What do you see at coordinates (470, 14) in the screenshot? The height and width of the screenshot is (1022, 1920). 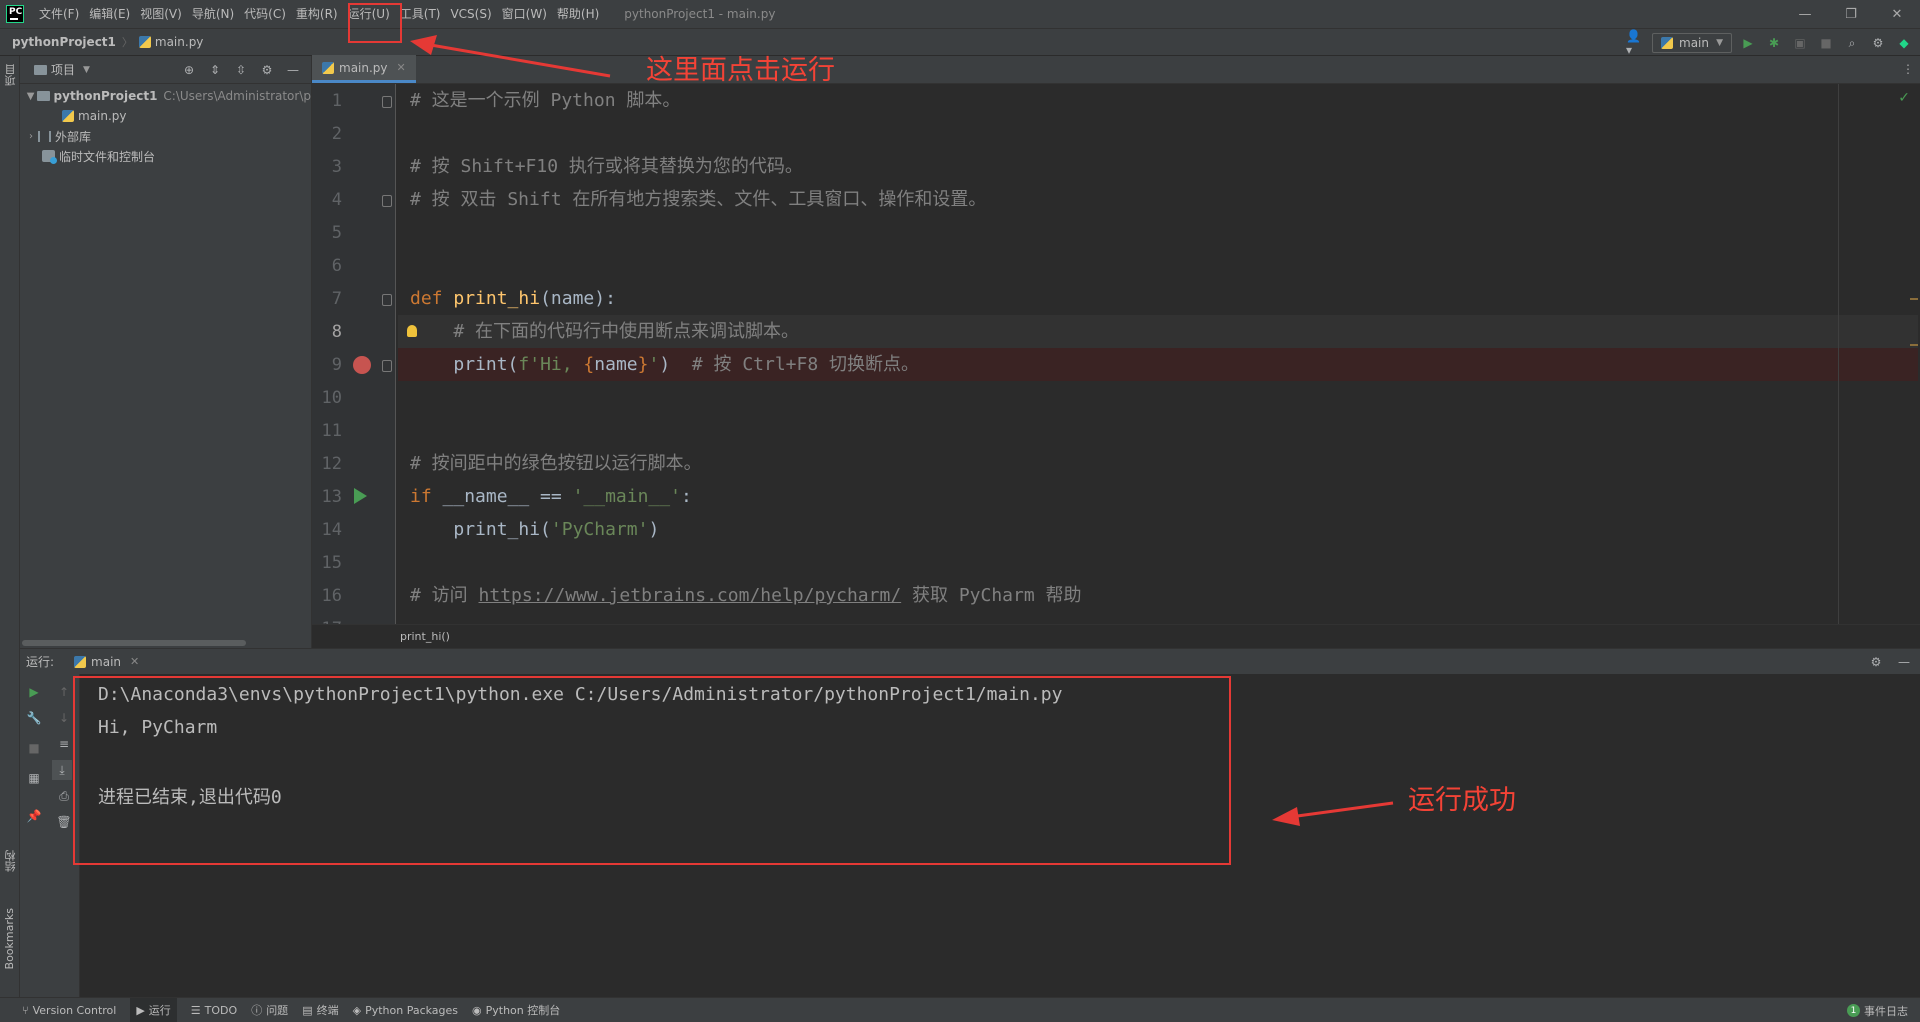 I see `menu-vcs: VCS(S)` at bounding box center [470, 14].